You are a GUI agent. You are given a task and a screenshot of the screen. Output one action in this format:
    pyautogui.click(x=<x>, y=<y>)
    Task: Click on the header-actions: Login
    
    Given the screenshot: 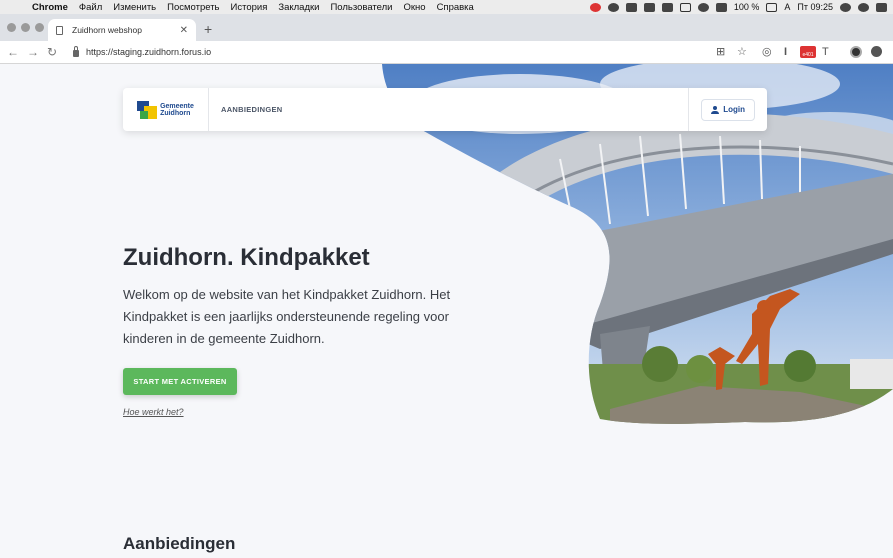 What is the action you would take?
    pyautogui.click(x=727, y=109)
    